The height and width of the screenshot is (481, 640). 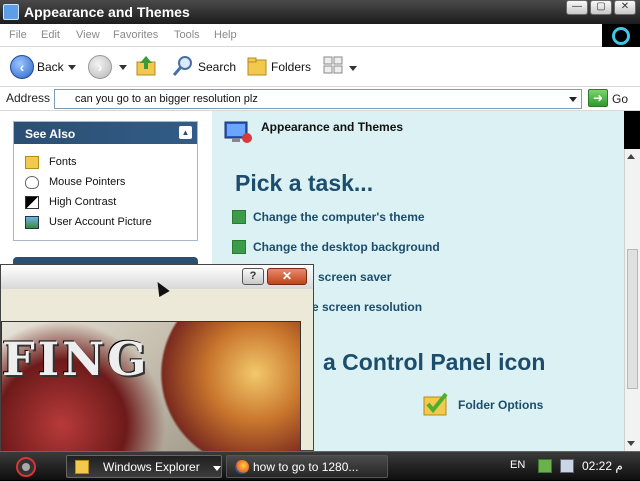 I want to click on back-dropdown-icon, so click(x=72, y=67).